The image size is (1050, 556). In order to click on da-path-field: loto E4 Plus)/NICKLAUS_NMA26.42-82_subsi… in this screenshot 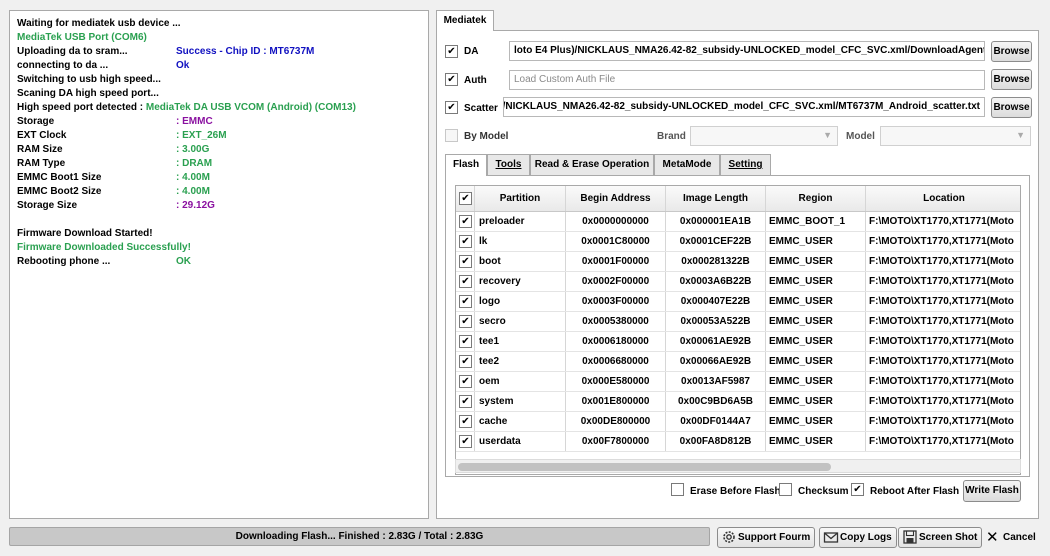, I will do `click(747, 51)`.